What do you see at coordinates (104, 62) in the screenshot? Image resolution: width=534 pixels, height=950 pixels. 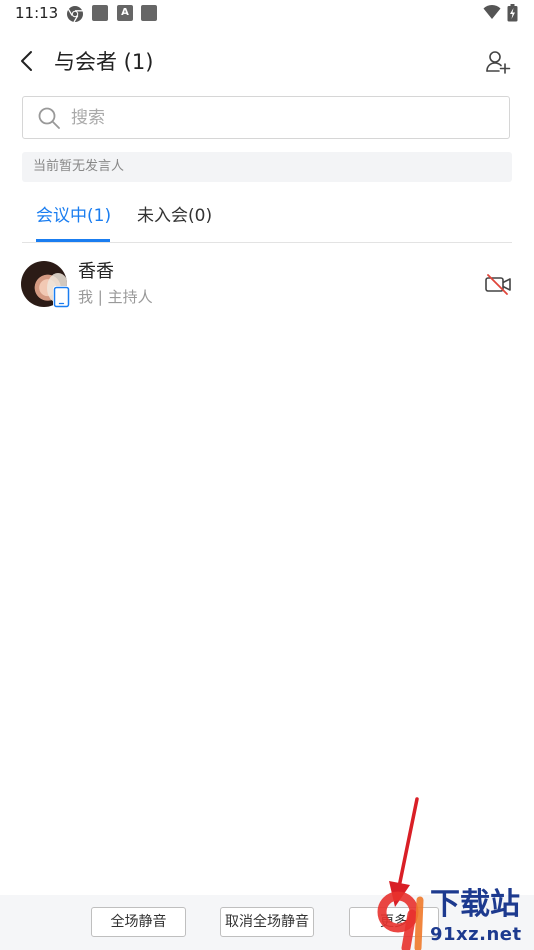 I see `page-title: 与会者 (1)` at bounding box center [104, 62].